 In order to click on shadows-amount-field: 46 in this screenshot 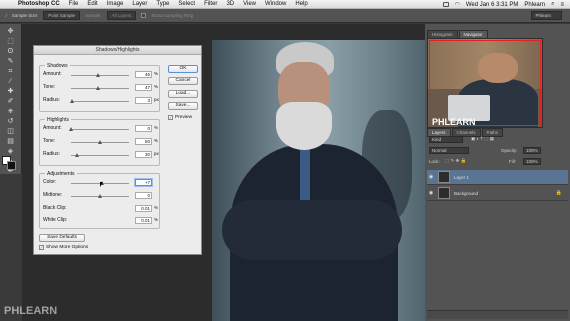, I will do `click(143, 74)`.